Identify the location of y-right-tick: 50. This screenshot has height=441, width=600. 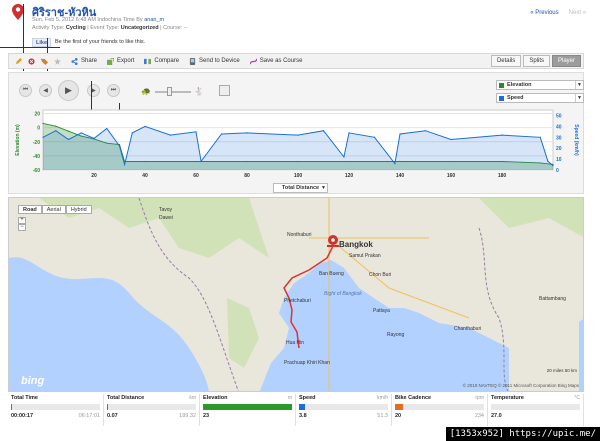
(559, 116).